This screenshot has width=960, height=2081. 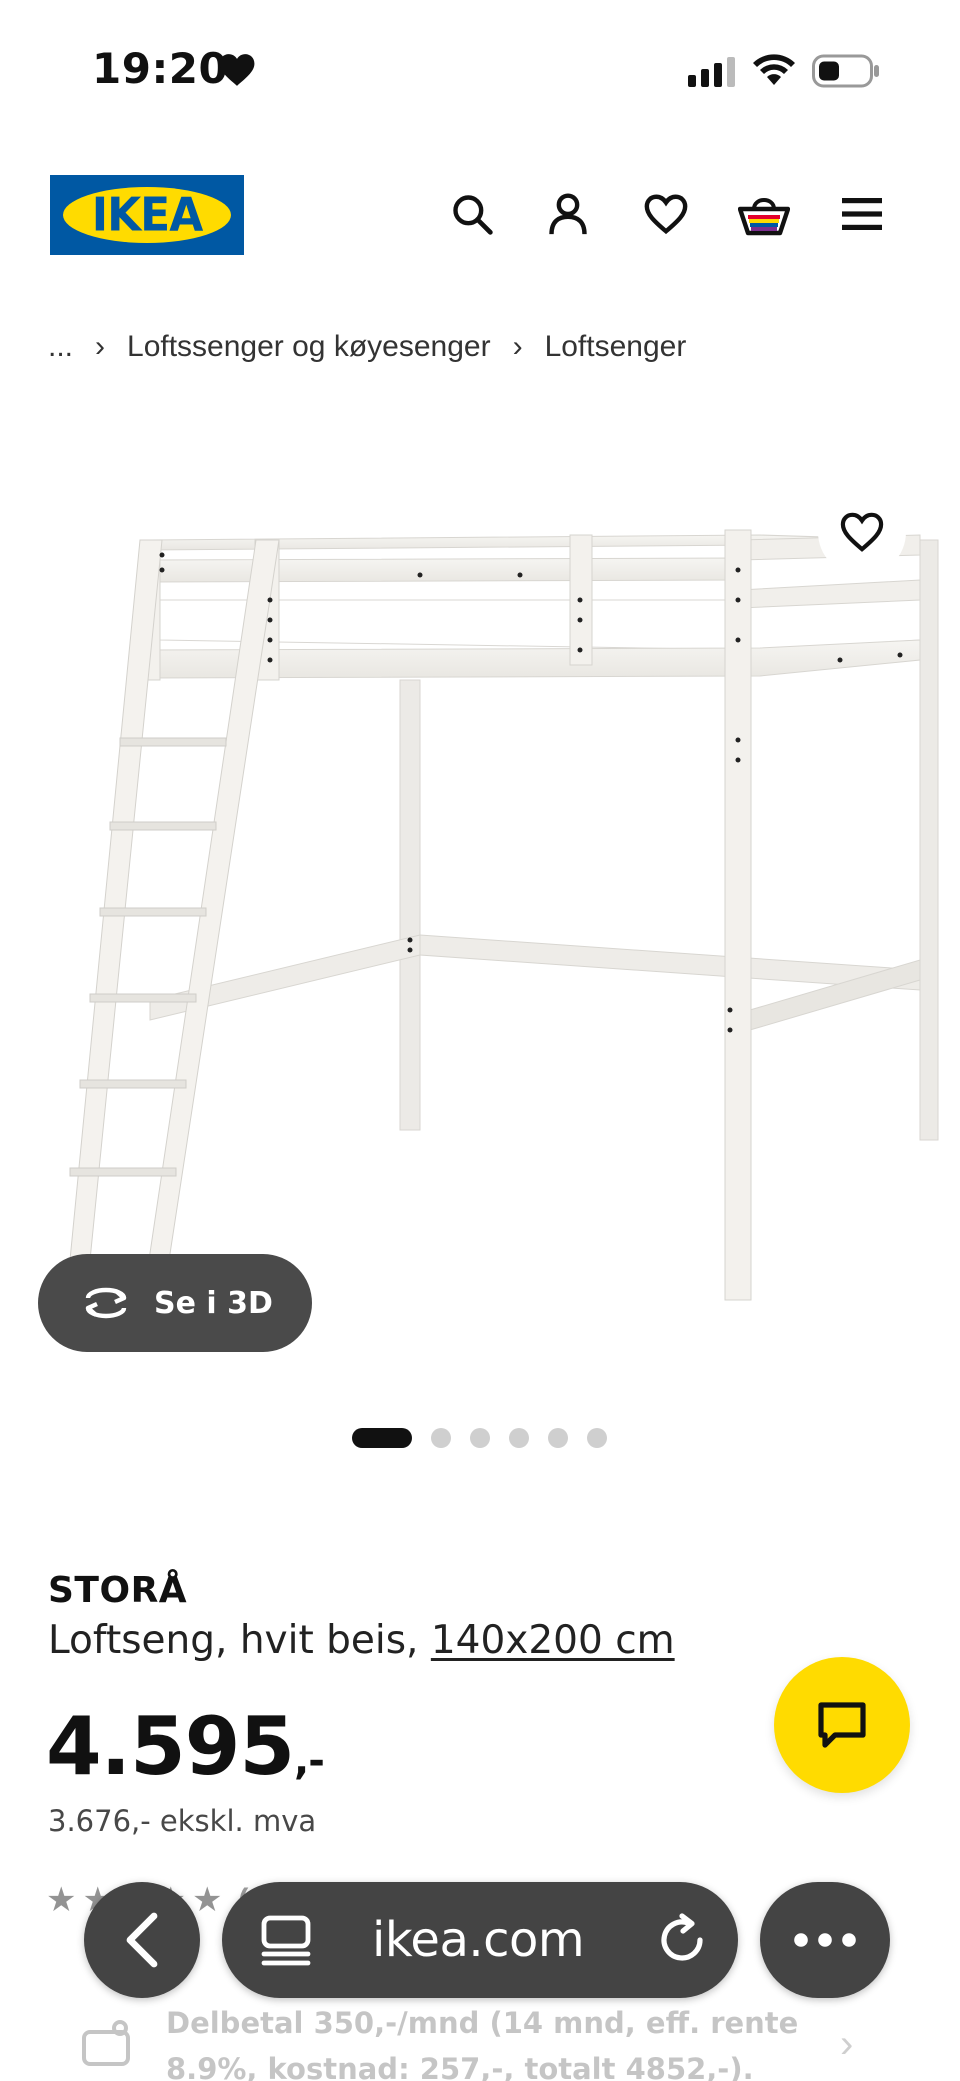 I want to click on price-excl-vat: 3.676,- ekskl. mva, so click(x=182, y=1821).